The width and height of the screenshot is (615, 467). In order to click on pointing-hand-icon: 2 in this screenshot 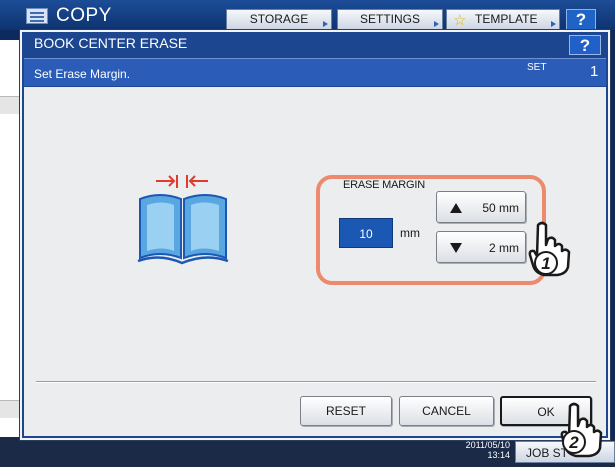, I will do `click(581, 430)`.